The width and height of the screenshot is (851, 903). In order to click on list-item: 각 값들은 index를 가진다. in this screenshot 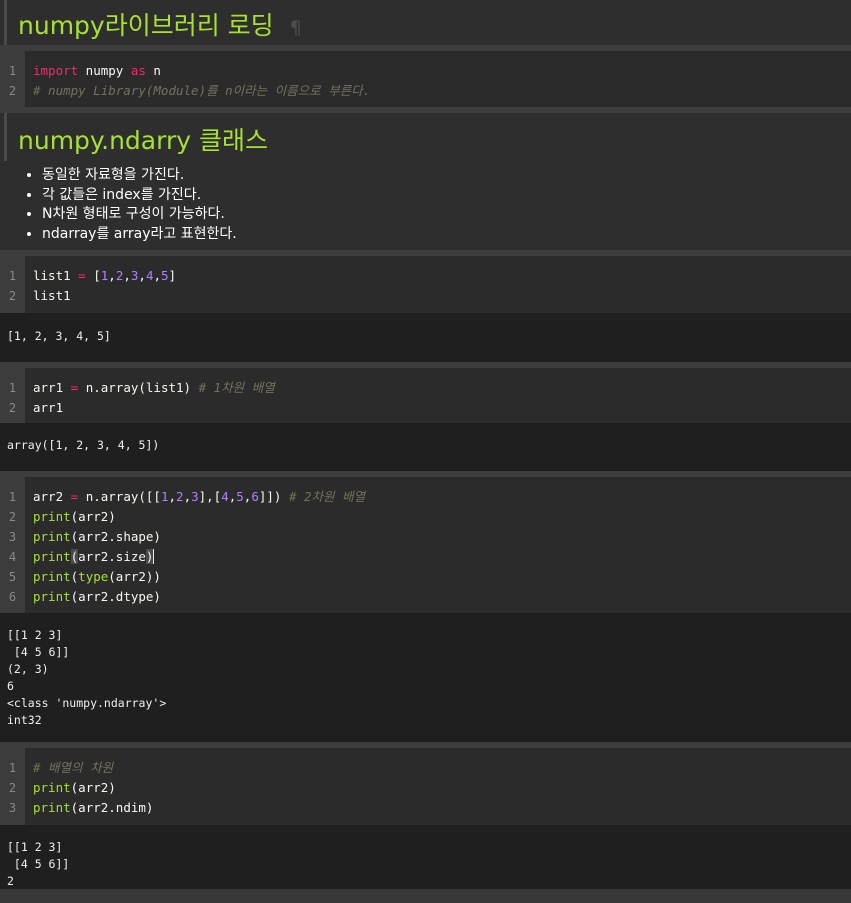, I will do `click(446, 196)`.